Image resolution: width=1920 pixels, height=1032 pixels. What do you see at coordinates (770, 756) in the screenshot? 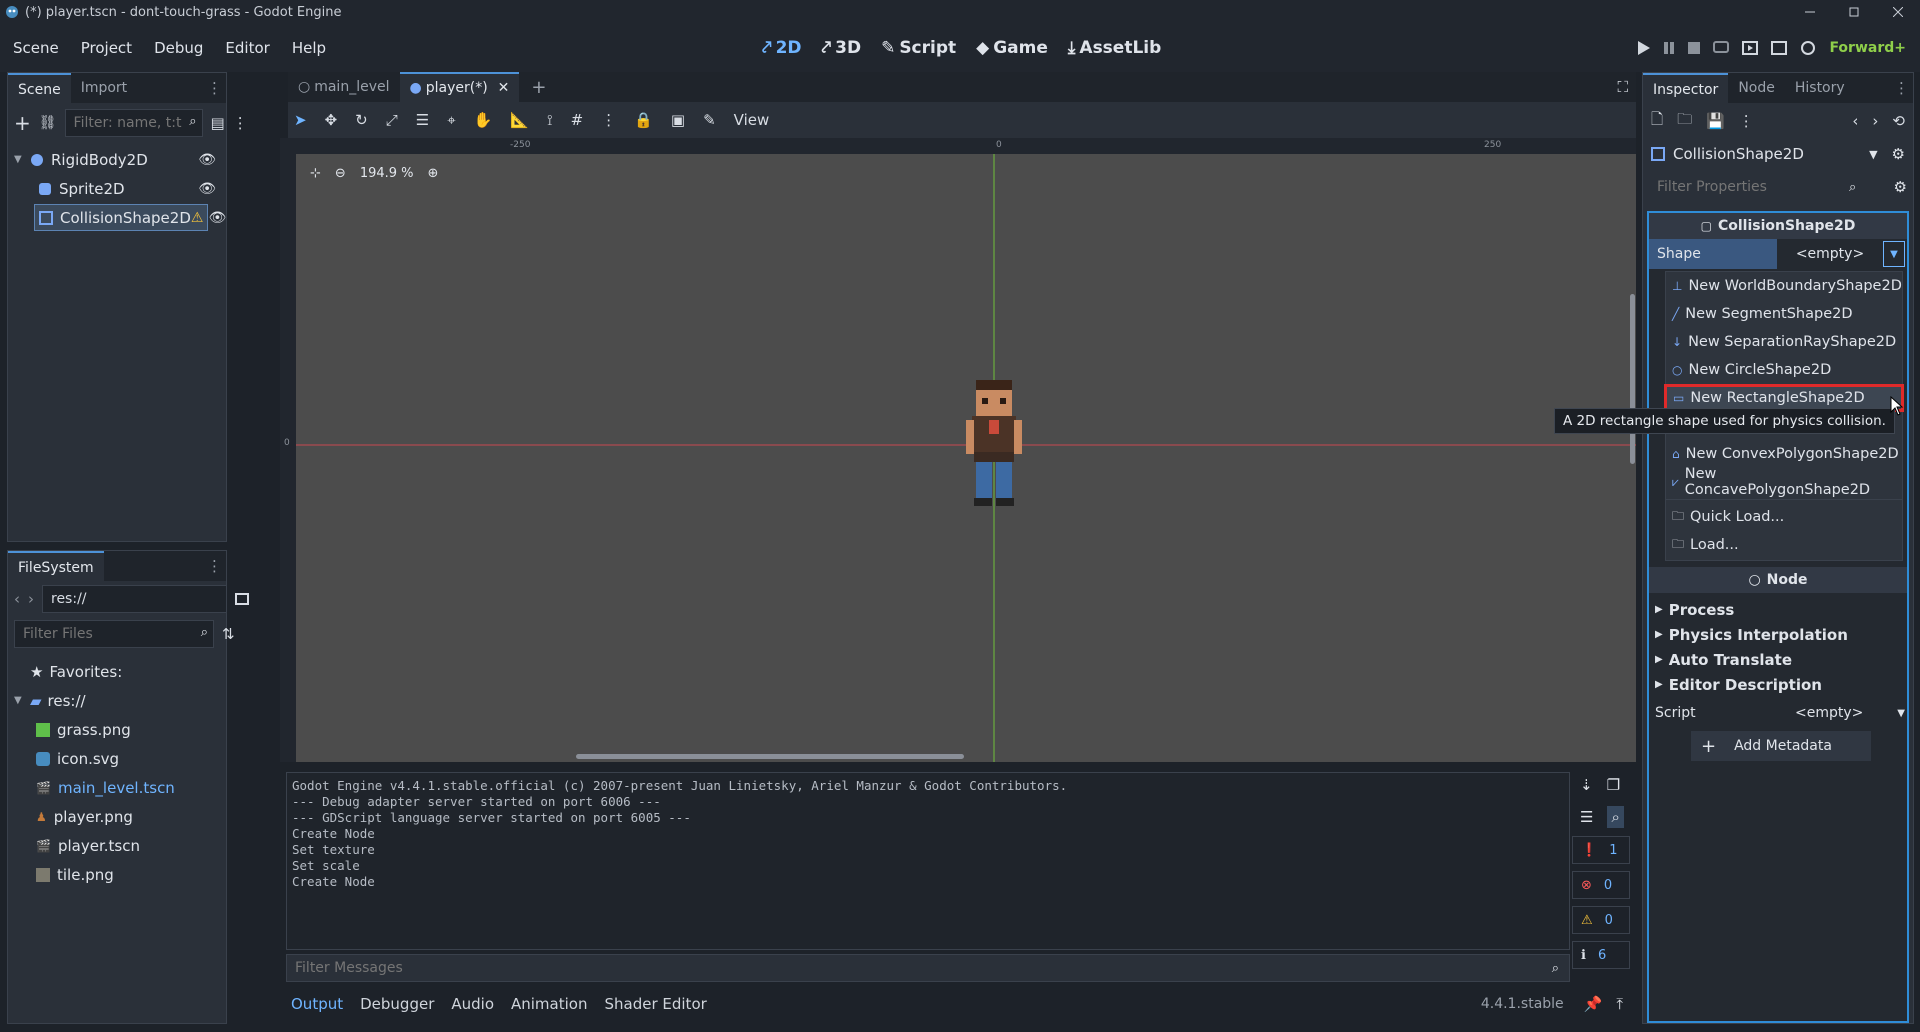
I see `viewport-h-scrollbar` at bounding box center [770, 756].